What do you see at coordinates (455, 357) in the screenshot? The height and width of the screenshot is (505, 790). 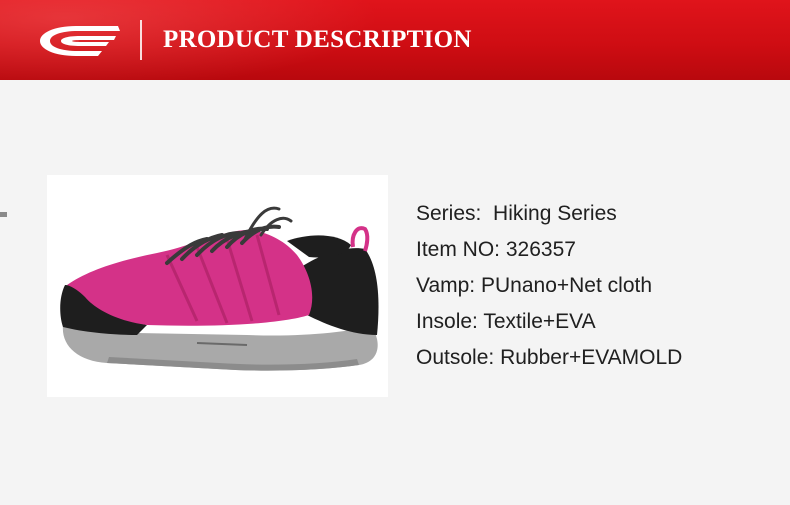 I see `spec-outsole-label: Outsole:` at bounding box center [455, 357].